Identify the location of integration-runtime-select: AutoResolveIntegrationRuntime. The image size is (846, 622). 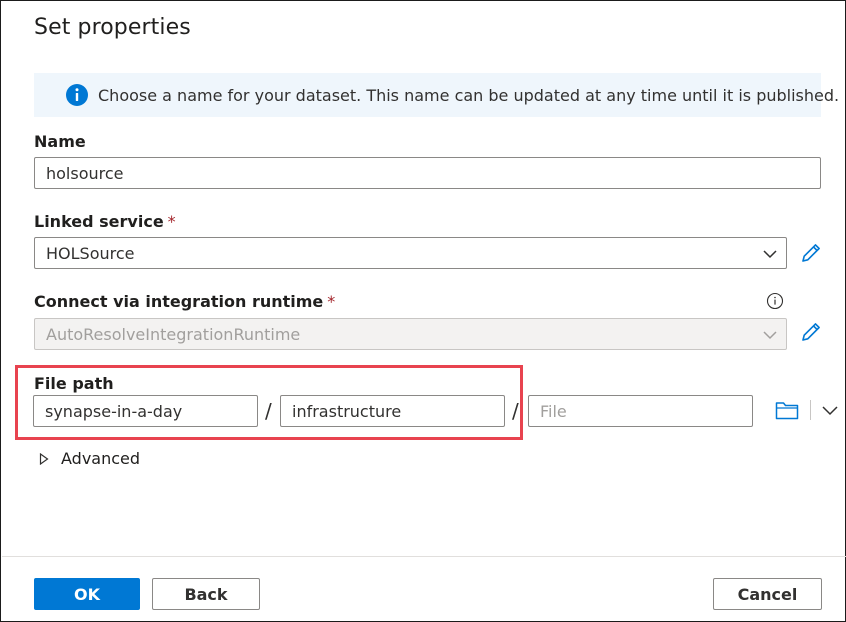
(410, 334).